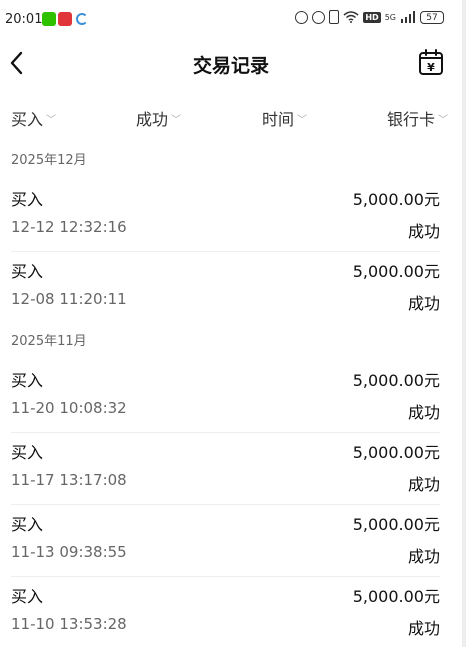 This screenshot has height=648, width=466. Describe the element at coordinates (225, 397) in the screenshot. I see `transaction-row: 买入 5,000.00元 11-20 10:08:32 成功` at that location.